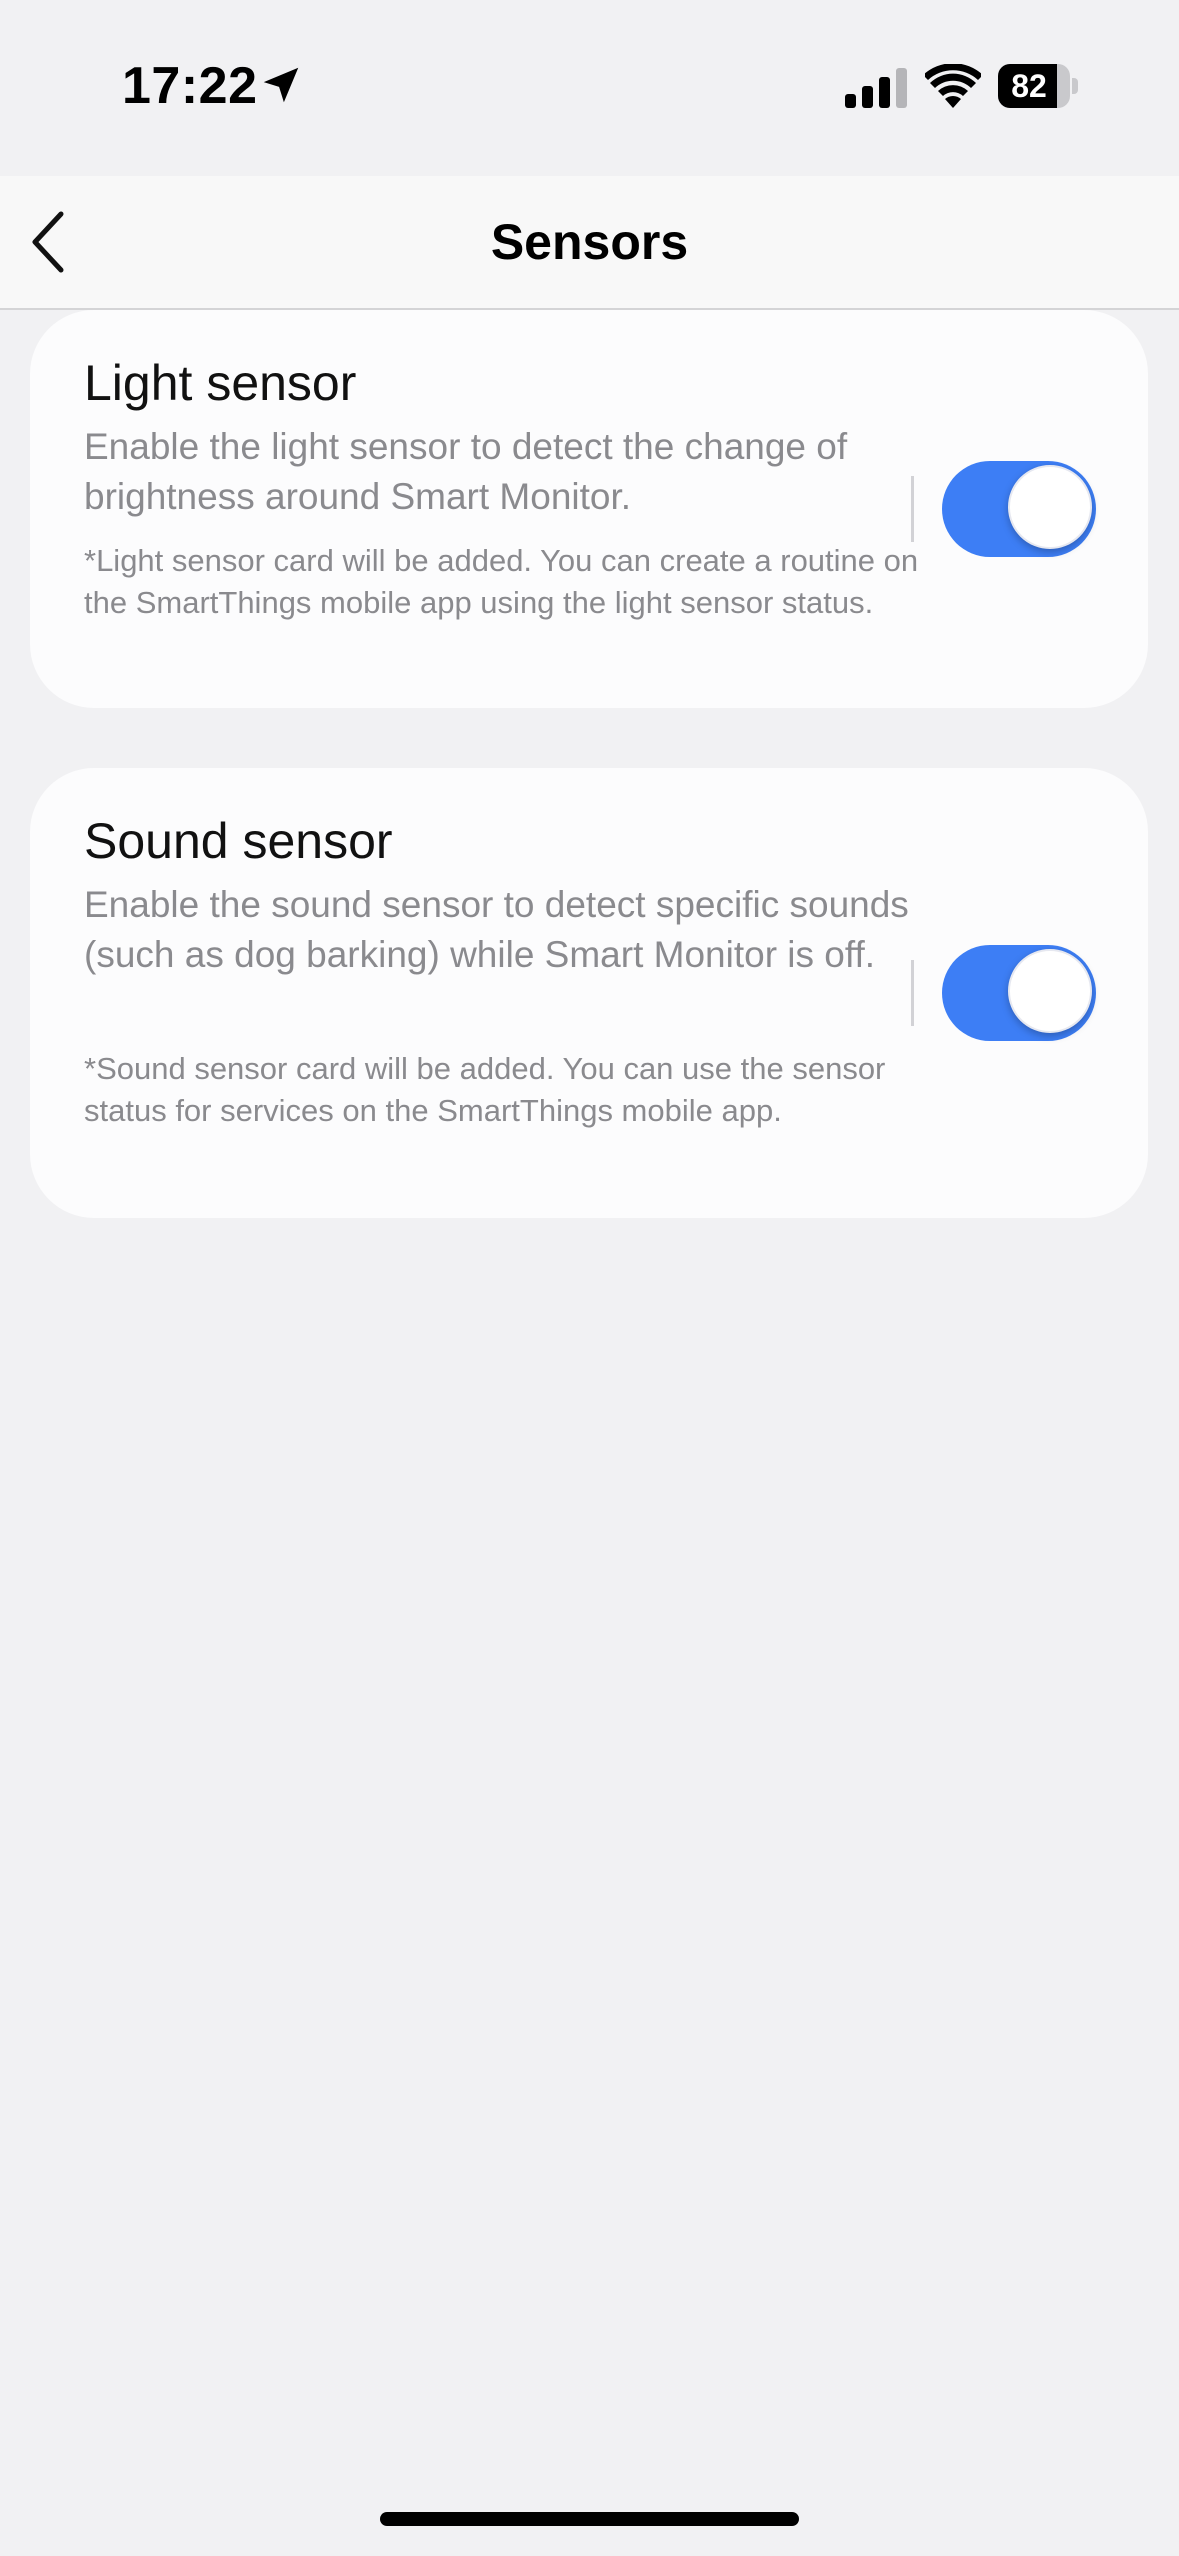 The height and width of the screenshot is (2556, 1179). What do you see at coordinates (953, 86) in the screenshot?
I see `wifi-icon` at bounding box center [953, 86].